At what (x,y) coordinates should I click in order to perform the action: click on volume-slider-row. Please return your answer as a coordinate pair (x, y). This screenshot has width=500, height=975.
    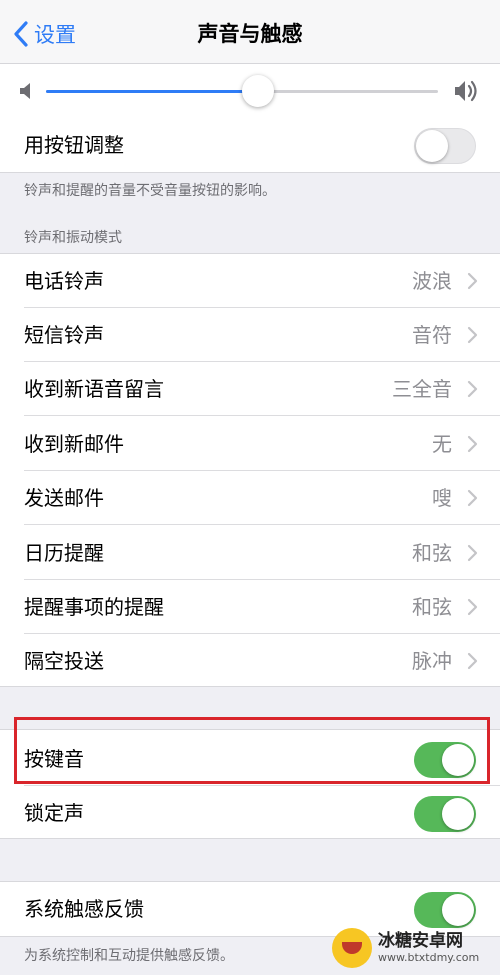
    Looking at the image, I should click on (250, 91).